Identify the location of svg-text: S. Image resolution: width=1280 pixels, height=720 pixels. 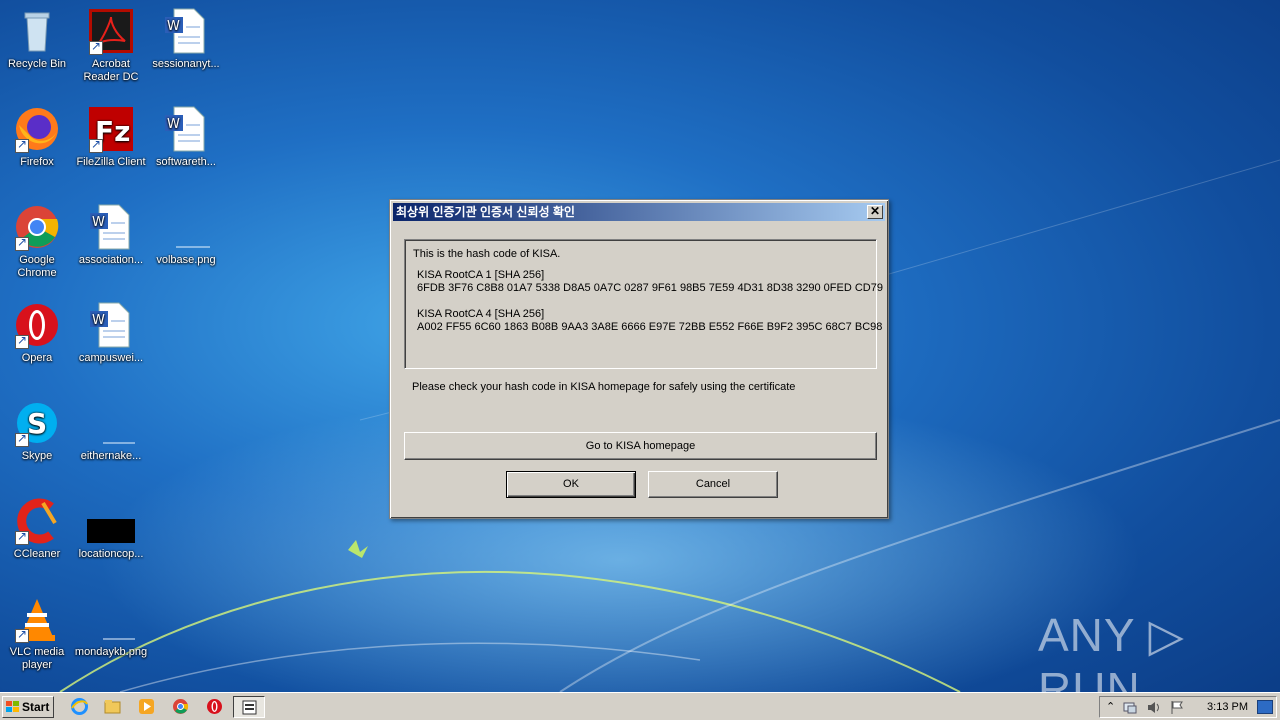
(37, 423).